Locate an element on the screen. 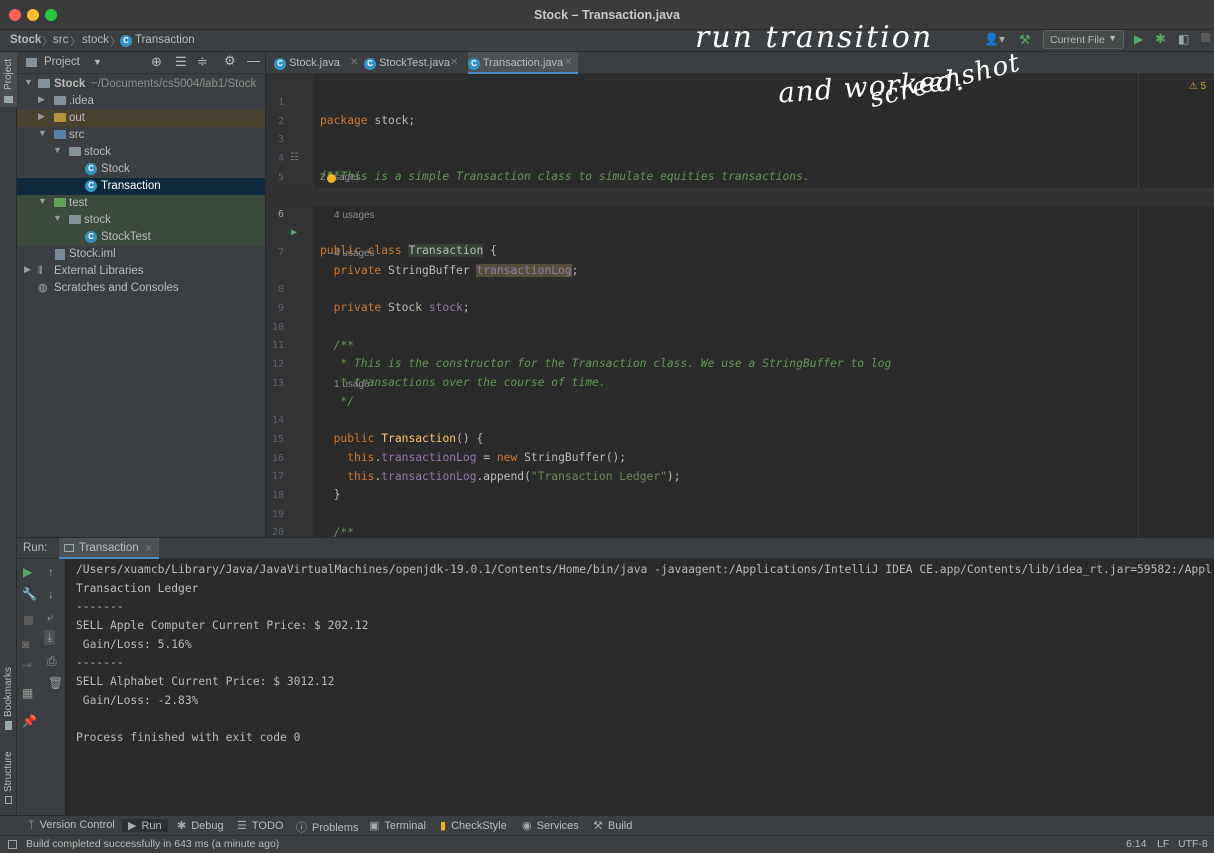  tool-version-control: ᛘ Version Control is located at coordinates (71, 825).